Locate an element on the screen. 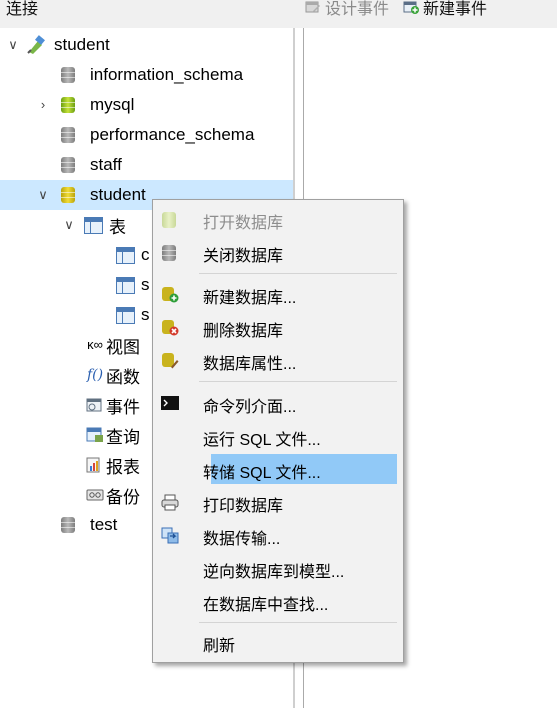 Image resolution: width=557 pixels, height=708 pixels. design-event-label: 设计事件 is located at coordinates (357, 9).